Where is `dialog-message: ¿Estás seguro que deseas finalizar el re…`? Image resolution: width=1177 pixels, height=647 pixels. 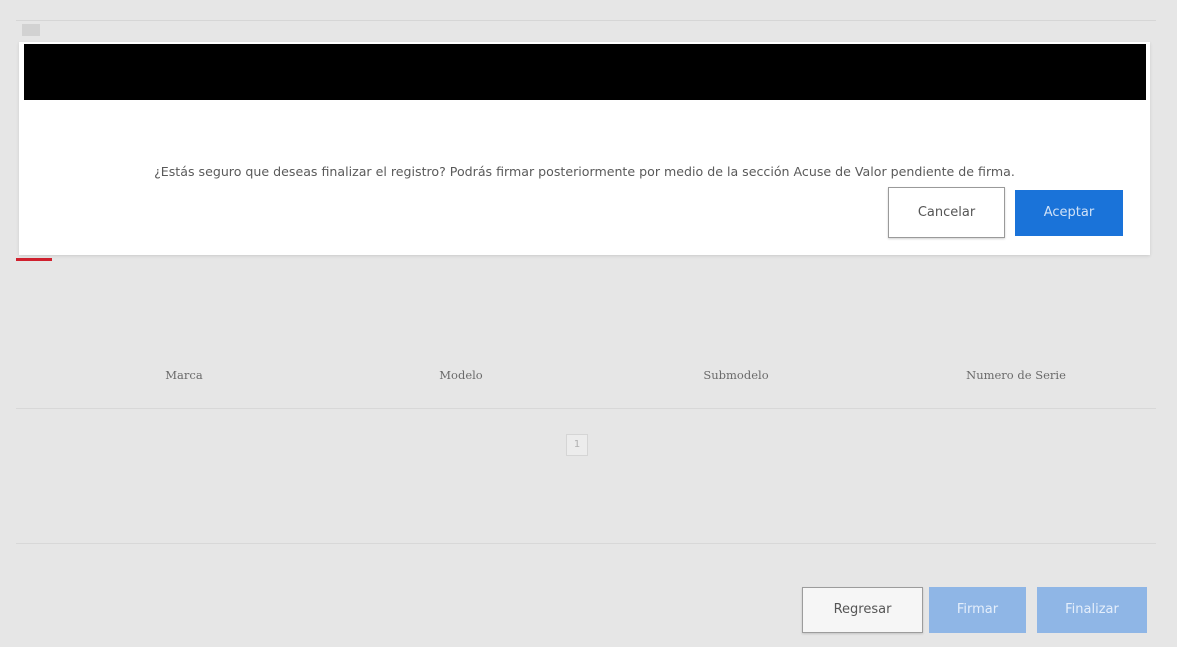 dialog-message: ¿Estás seguro que deseas finalizar el re… is located at coordinates (584, 171).